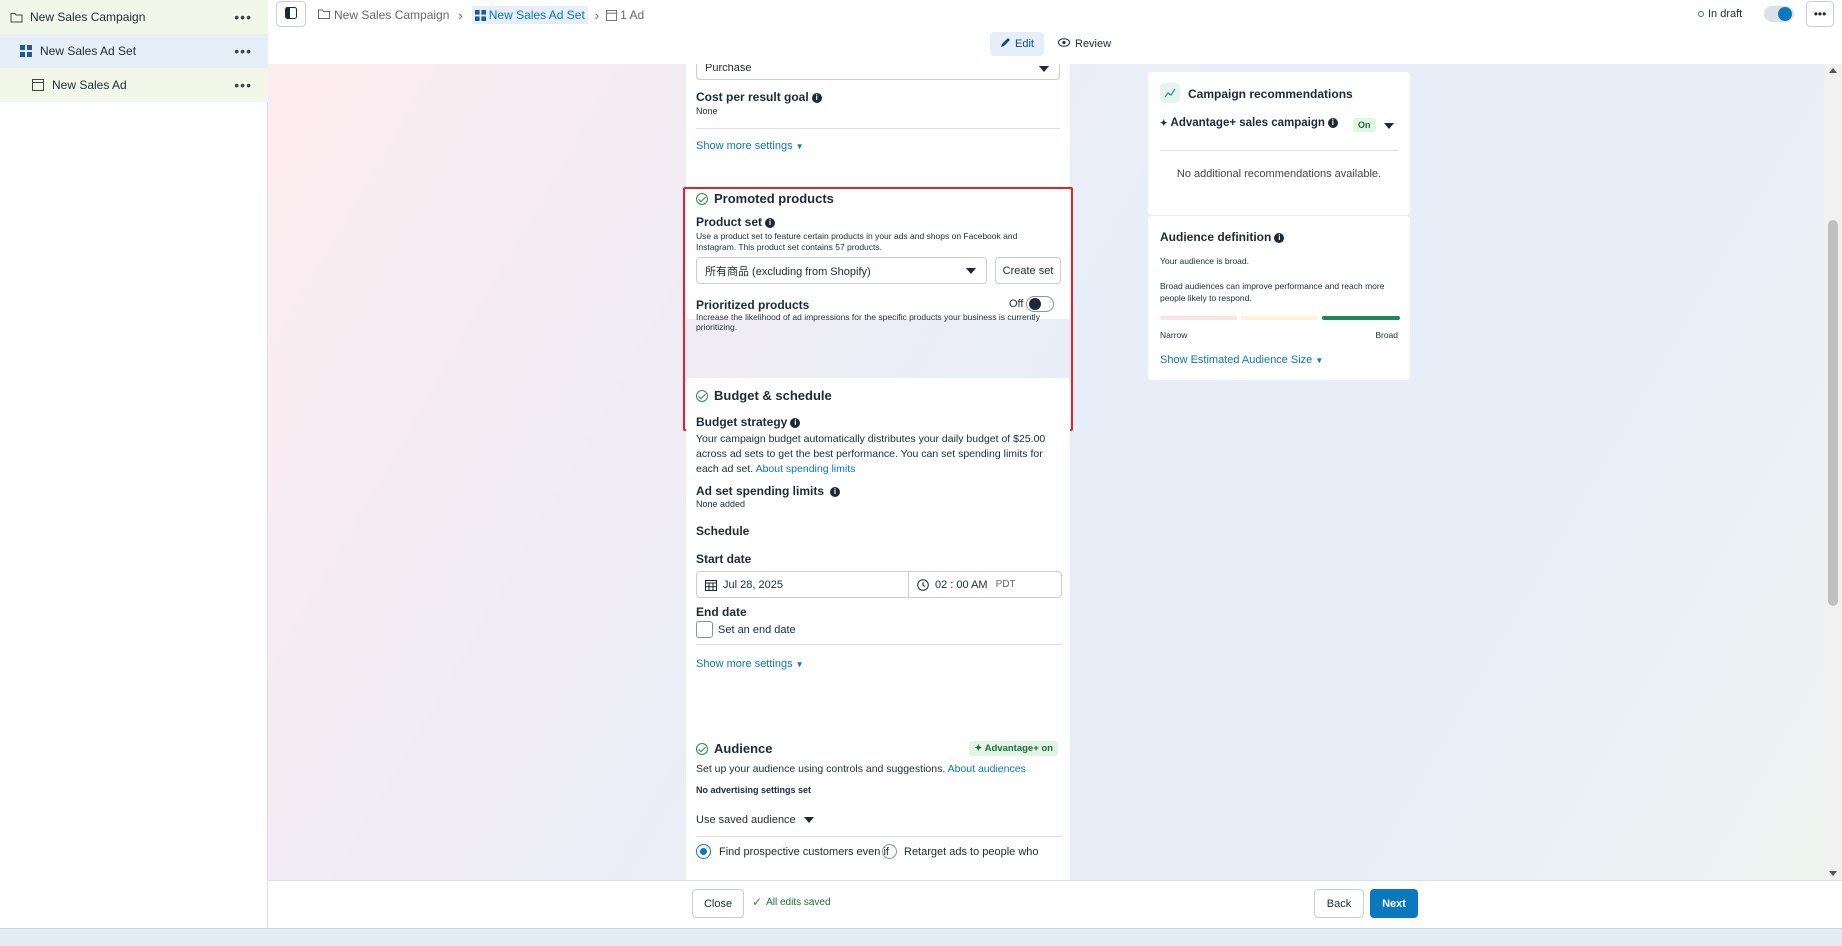 This screenshot has height=946, width=1842. Describe the element at coordinates (711, 585) in the screenshot. I see `calendar-icon` at that location.